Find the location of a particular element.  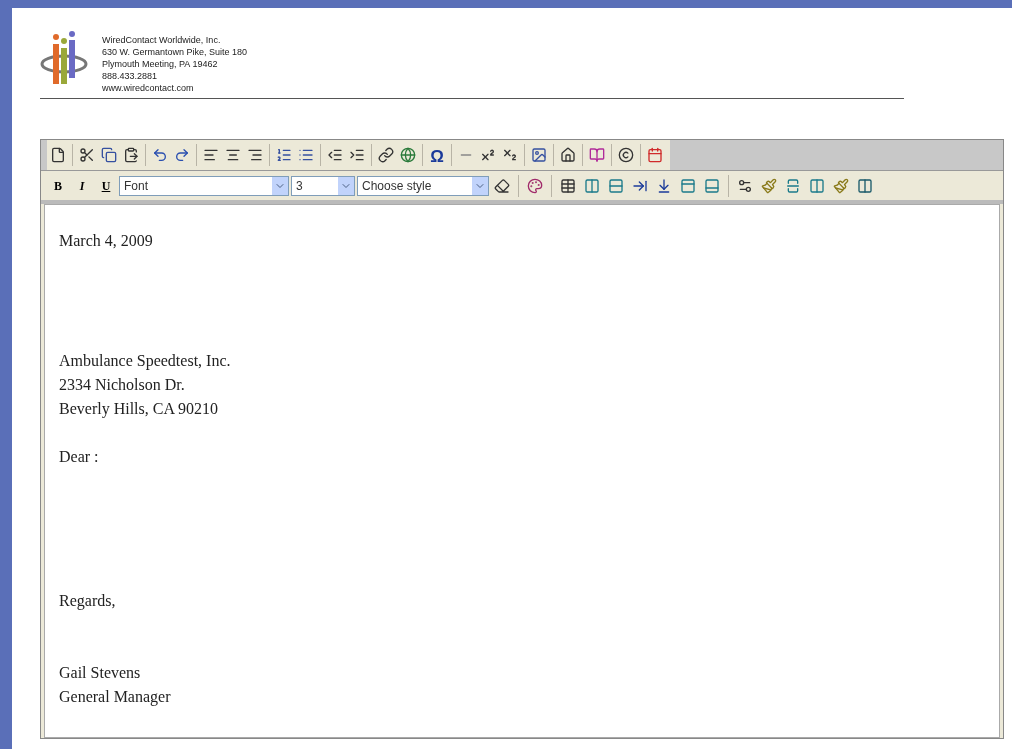

letter-text: March 4, 2009 is located at coordinates (106, 240).